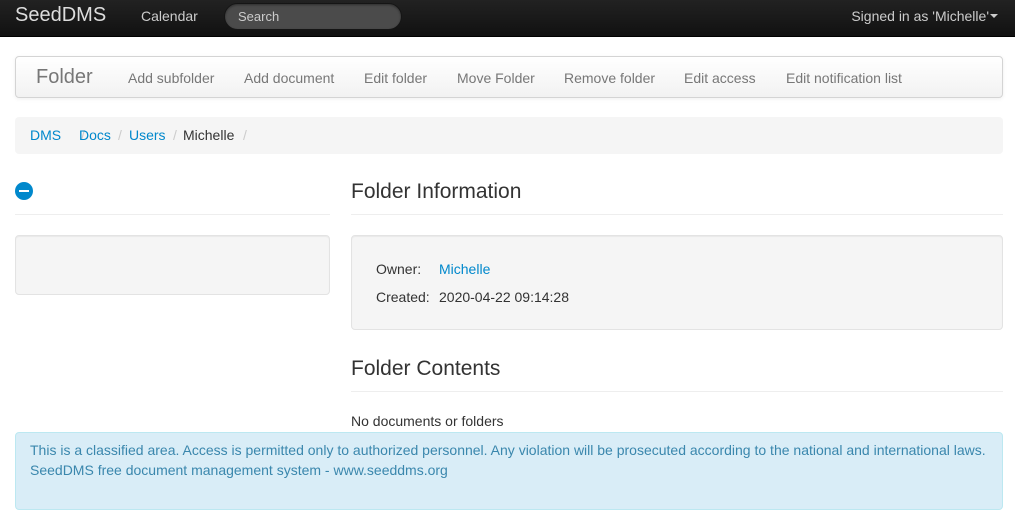 This screenshot has width=1015, height=531. I want to click on owner-label: Owner:, so click(399, 269).